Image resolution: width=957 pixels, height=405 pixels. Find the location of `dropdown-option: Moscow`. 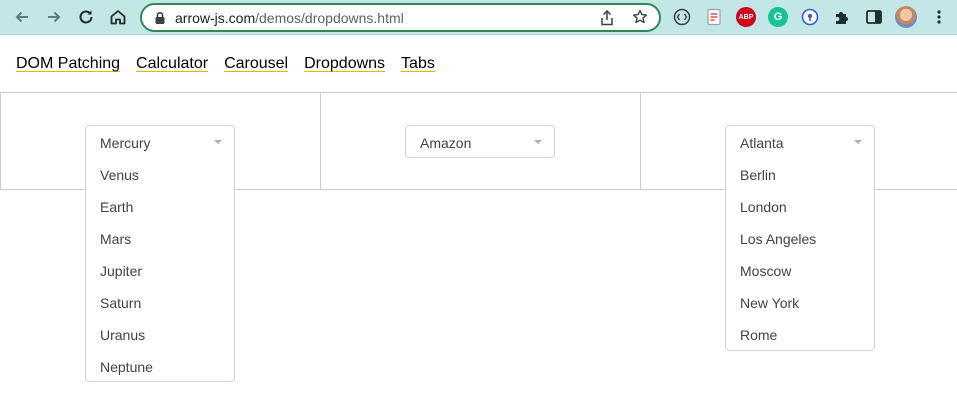

dropdown-option: Moscow is located at coordinates (800, 270).